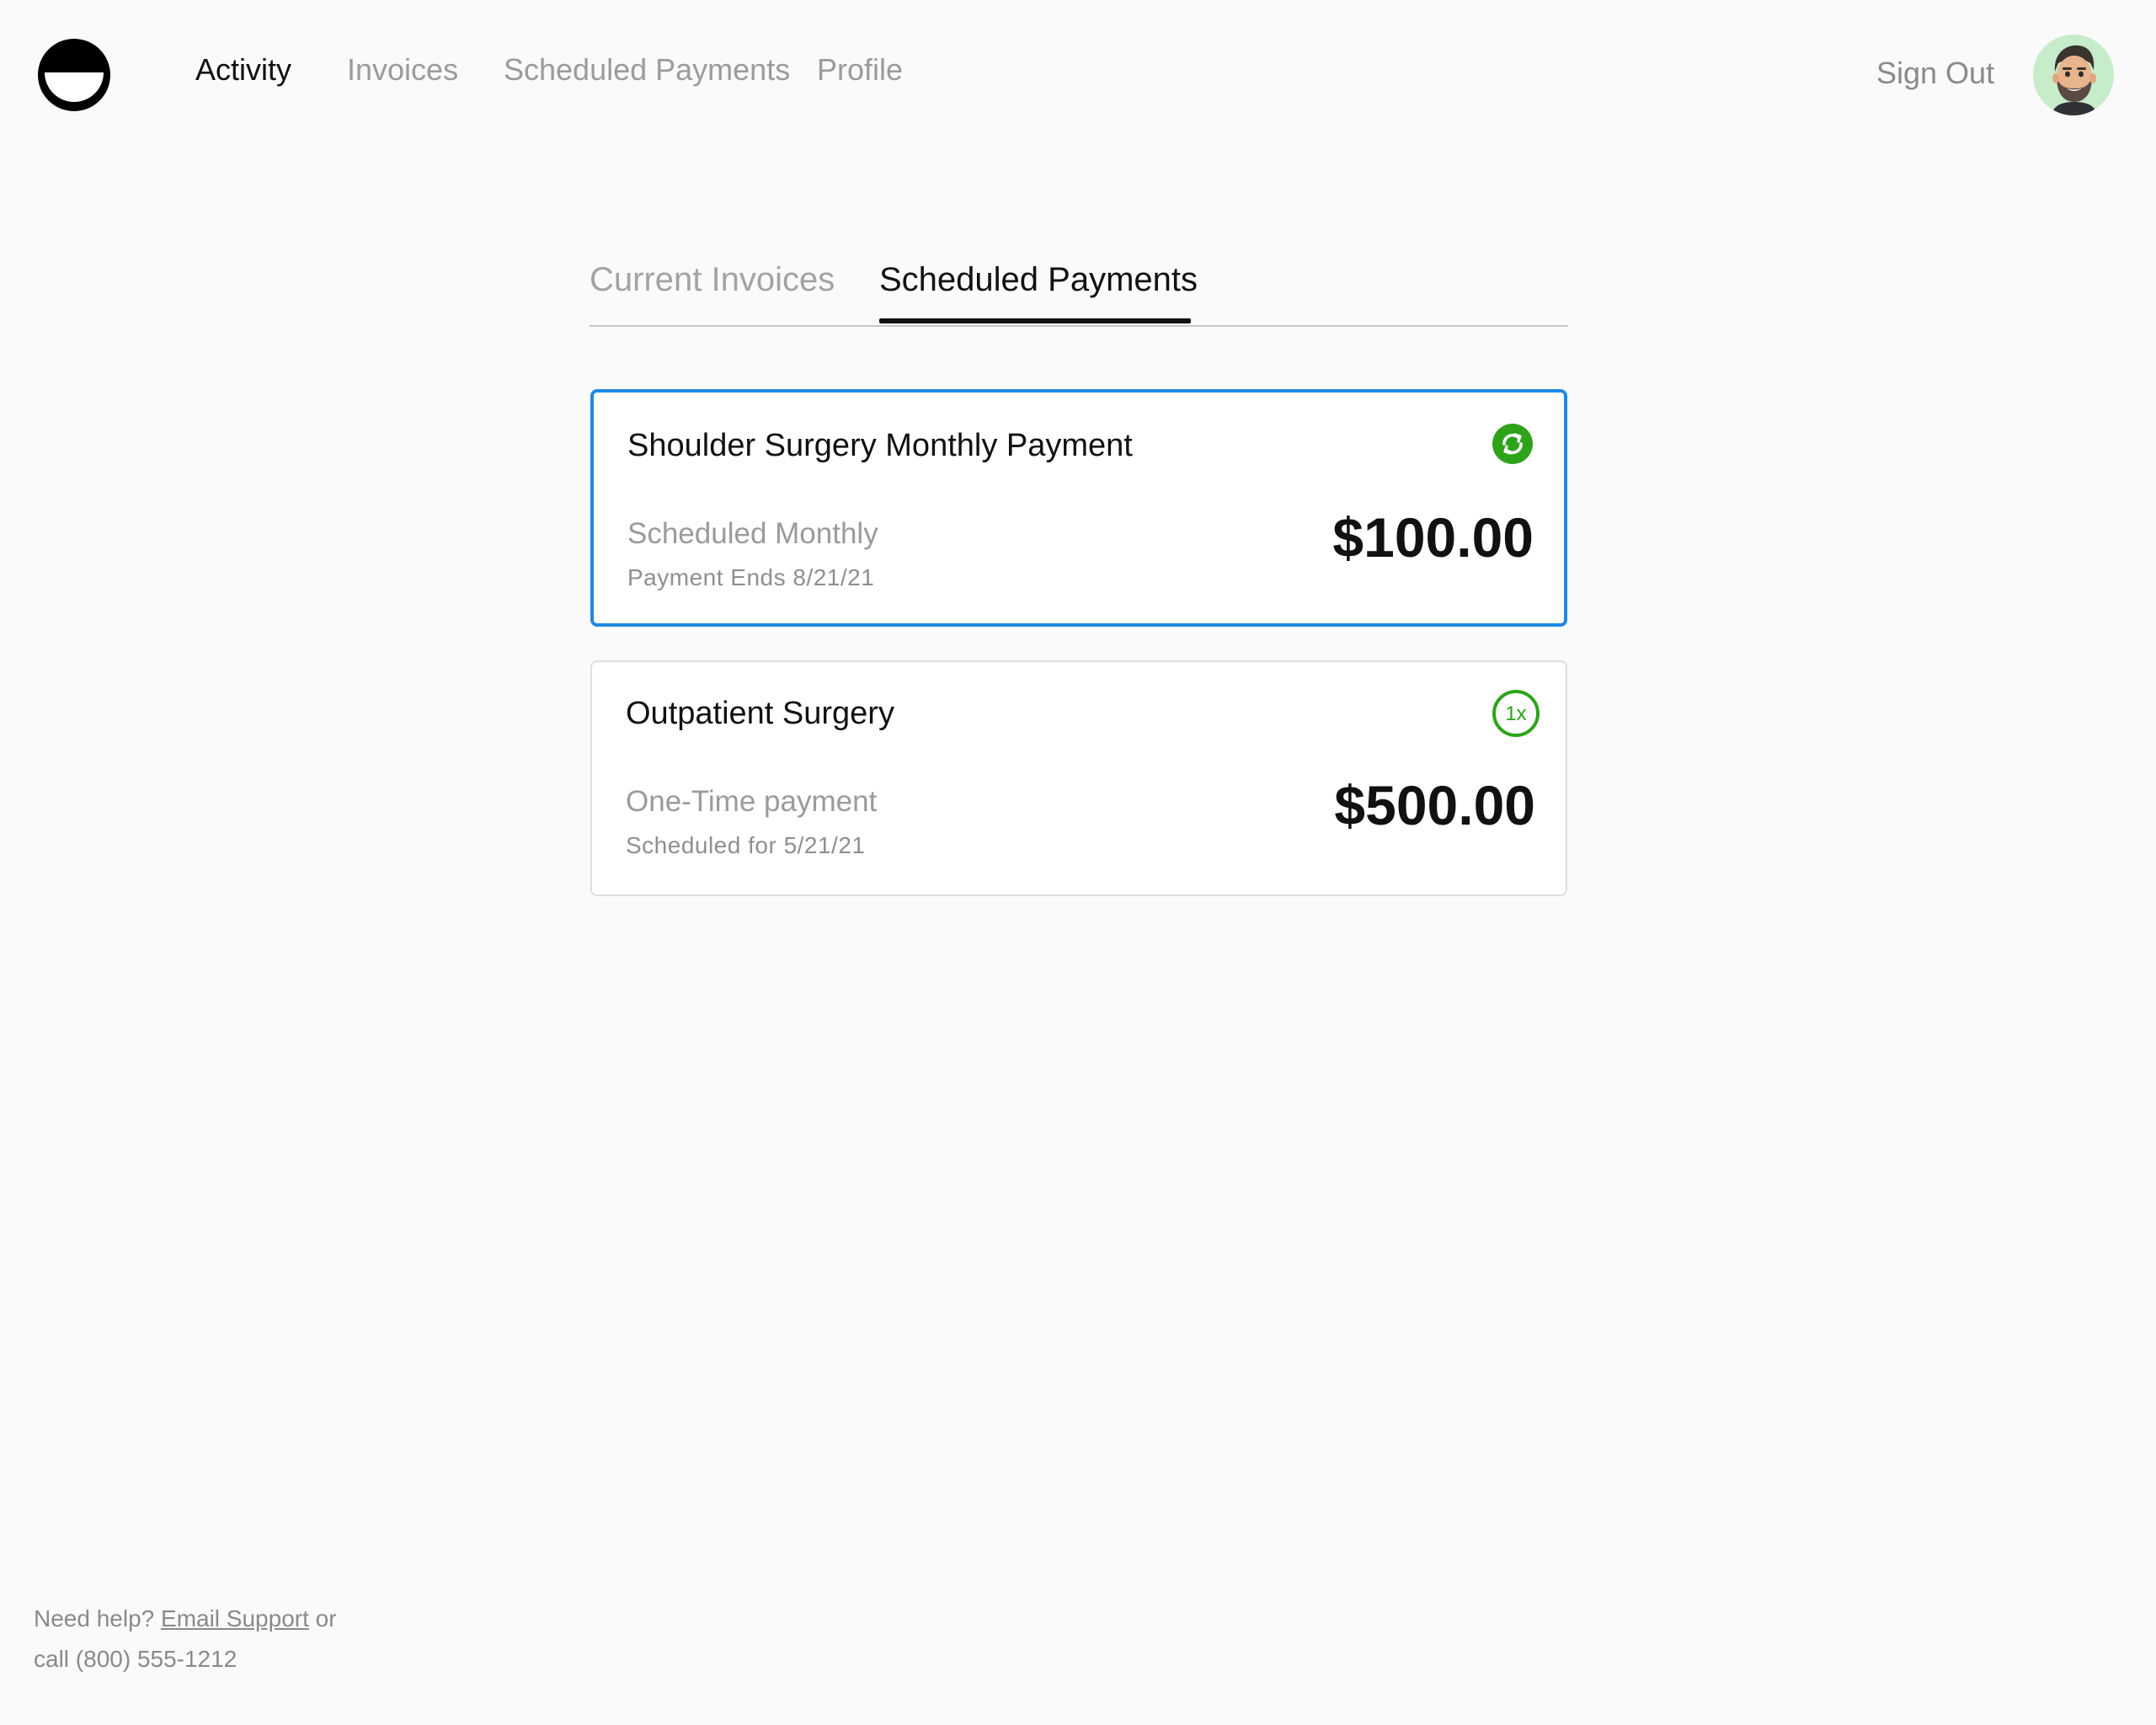 This screenshot has height=1725, width=2156. Describe the element at coordinates (1935, 73) in the screenshot. I see `sign-out-link: Sign Out` at that location.